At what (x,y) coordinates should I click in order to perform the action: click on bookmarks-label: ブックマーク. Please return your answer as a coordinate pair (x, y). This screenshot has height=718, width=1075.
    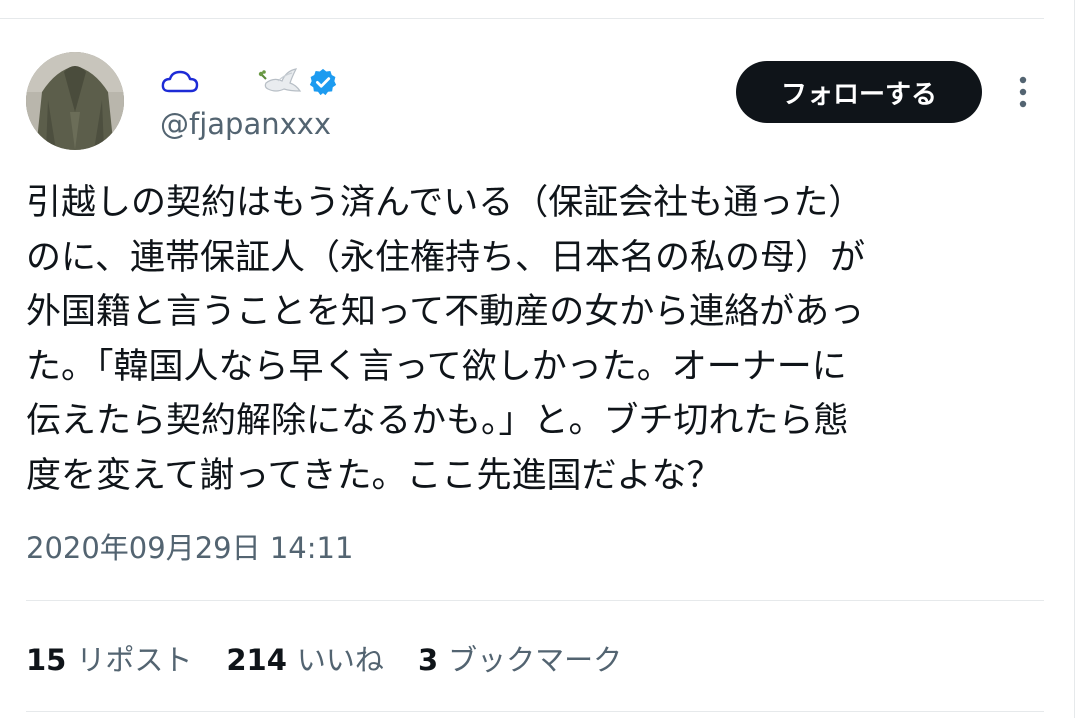
    Looking at the image, I should click on (535, 660).